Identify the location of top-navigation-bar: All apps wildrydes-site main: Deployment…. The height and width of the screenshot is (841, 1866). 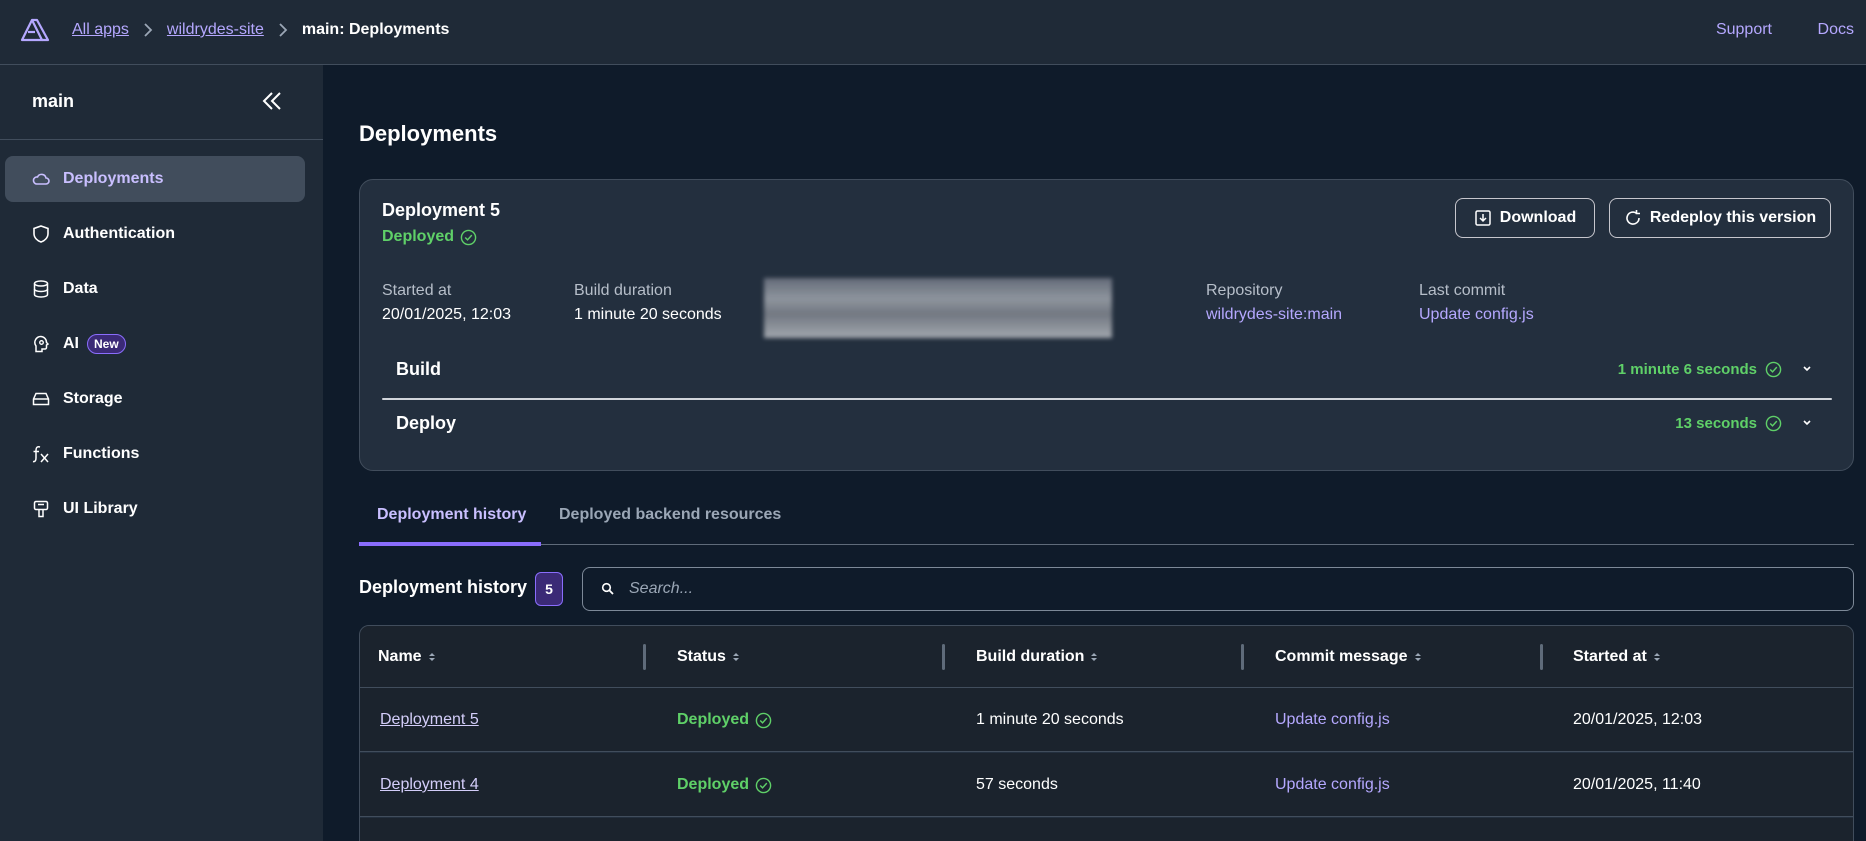
(933, 32).